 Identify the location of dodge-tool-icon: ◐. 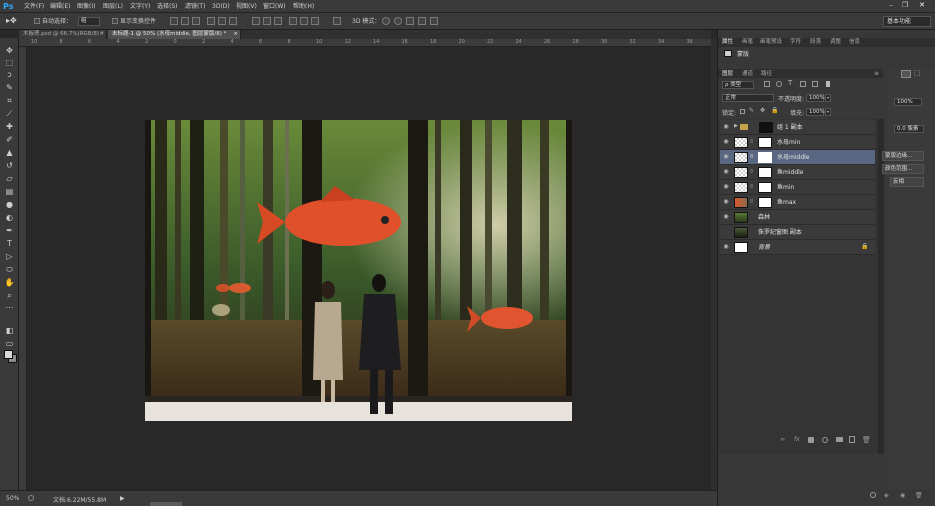
(9, 218).